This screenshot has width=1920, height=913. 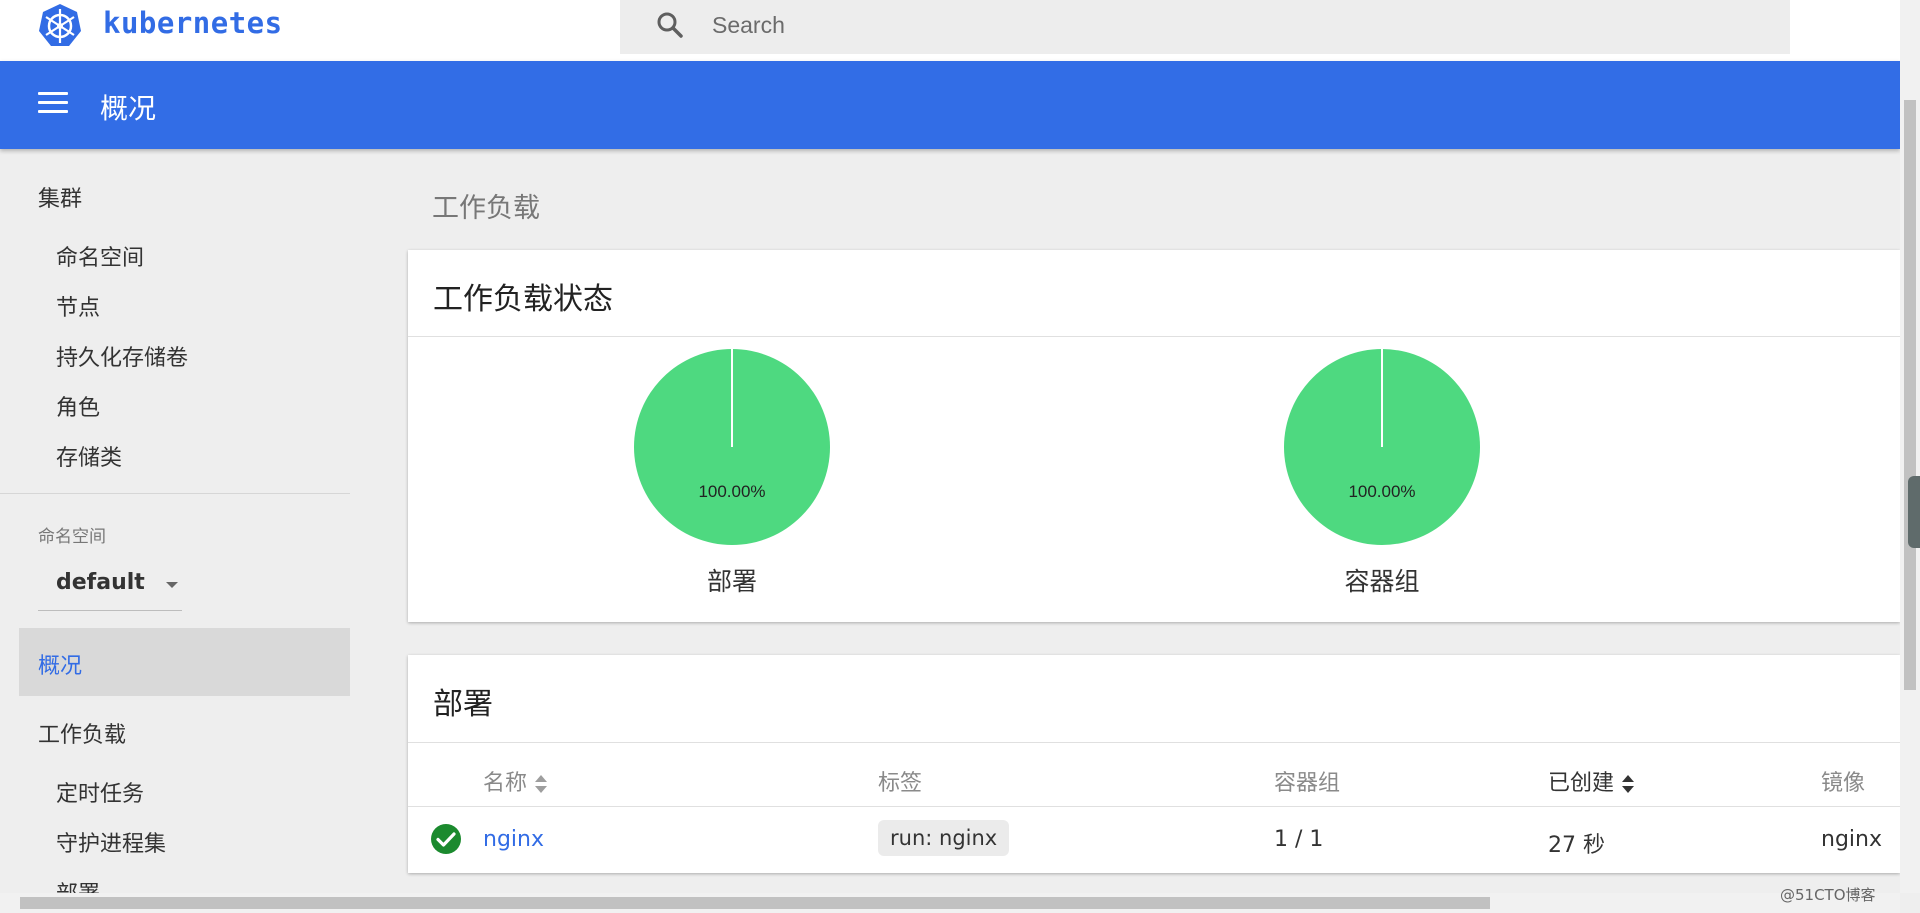 I want to click on sidebar-item-storage-classes: 存储类, so click(x=89, y=456).